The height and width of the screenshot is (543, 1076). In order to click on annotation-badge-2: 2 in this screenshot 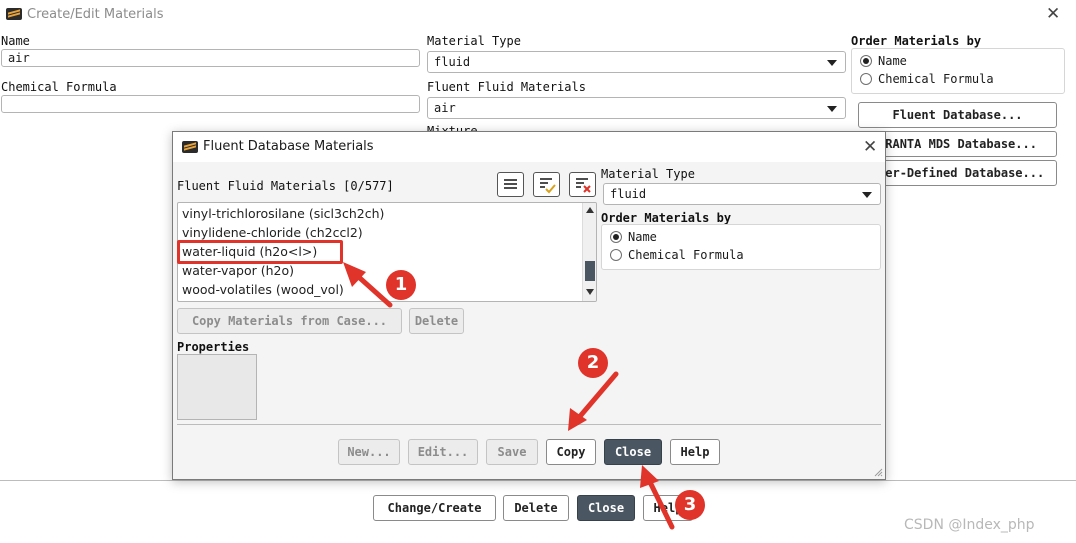, I will do `click(593, 363)`.